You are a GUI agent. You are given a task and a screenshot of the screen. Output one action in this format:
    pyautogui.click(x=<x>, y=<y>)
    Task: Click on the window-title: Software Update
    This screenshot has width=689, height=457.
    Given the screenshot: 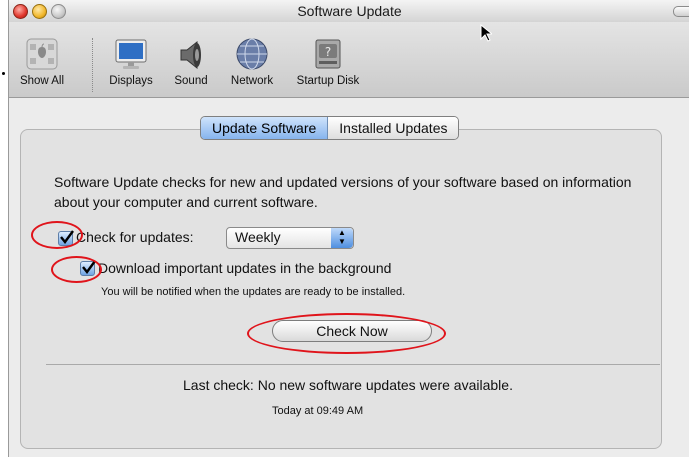 What is the action you would take?
    pyautogui.click(x=349, y=11)
    